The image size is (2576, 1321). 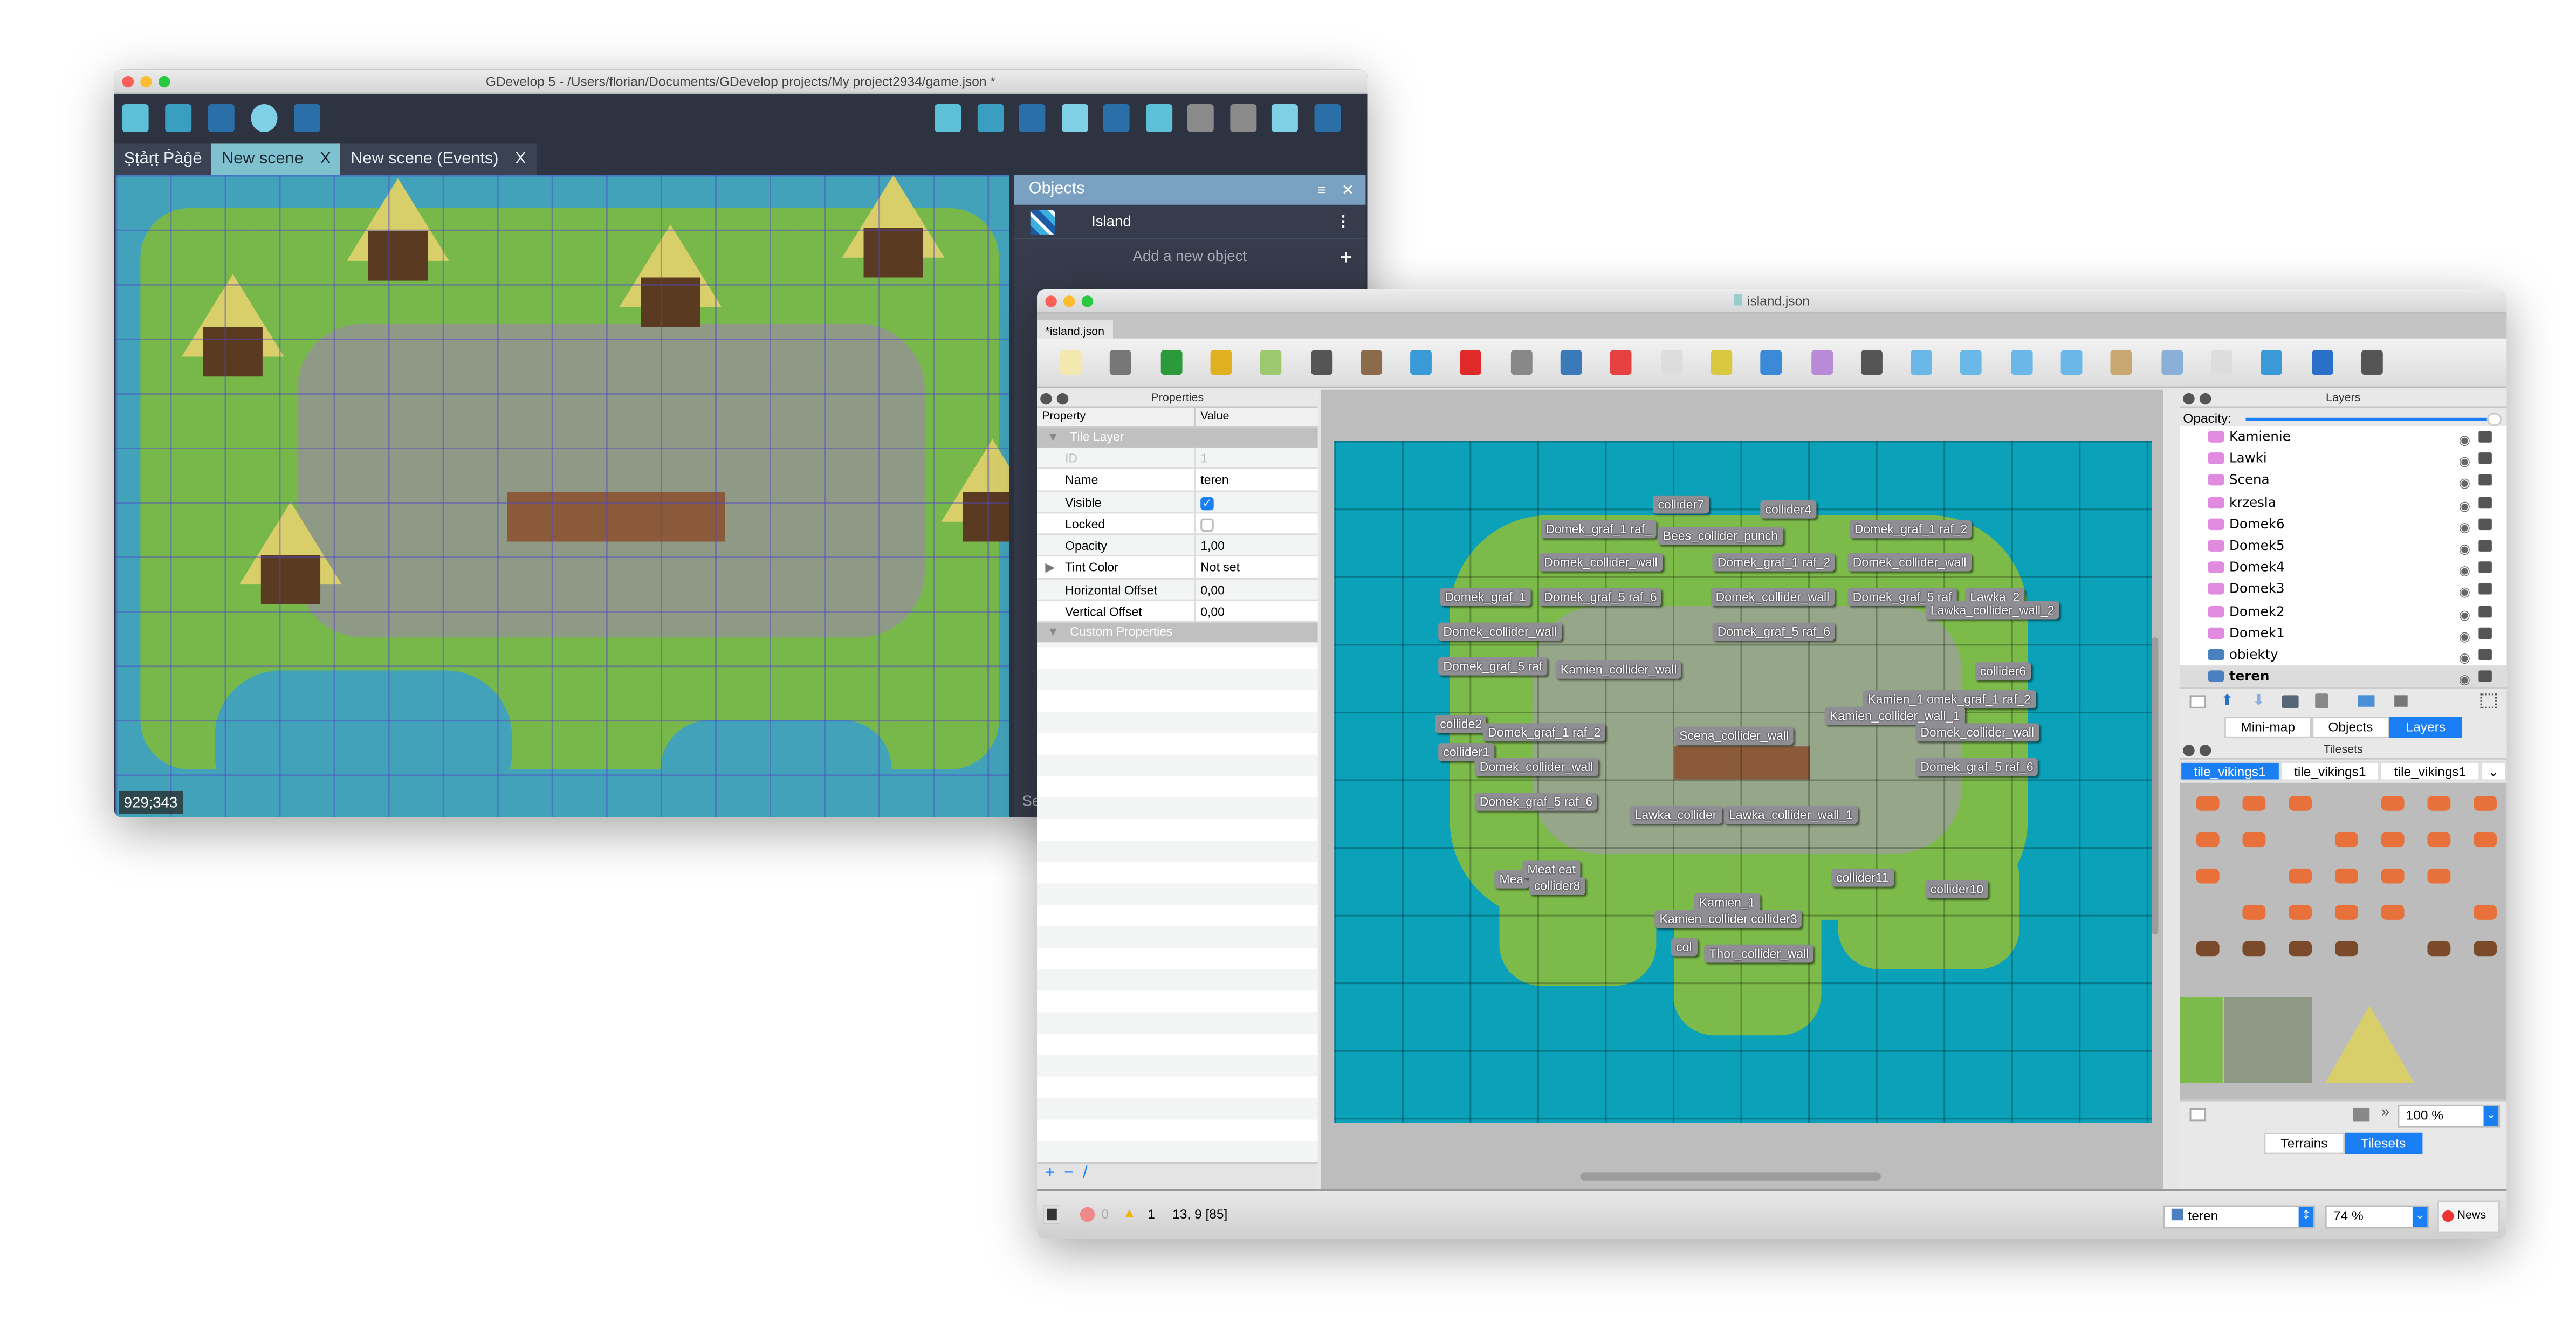 What do you see at coordinates (2290, 702) in the screenshot?
I see `duplicate-layer-icon` at bounding box center [2290, 702].